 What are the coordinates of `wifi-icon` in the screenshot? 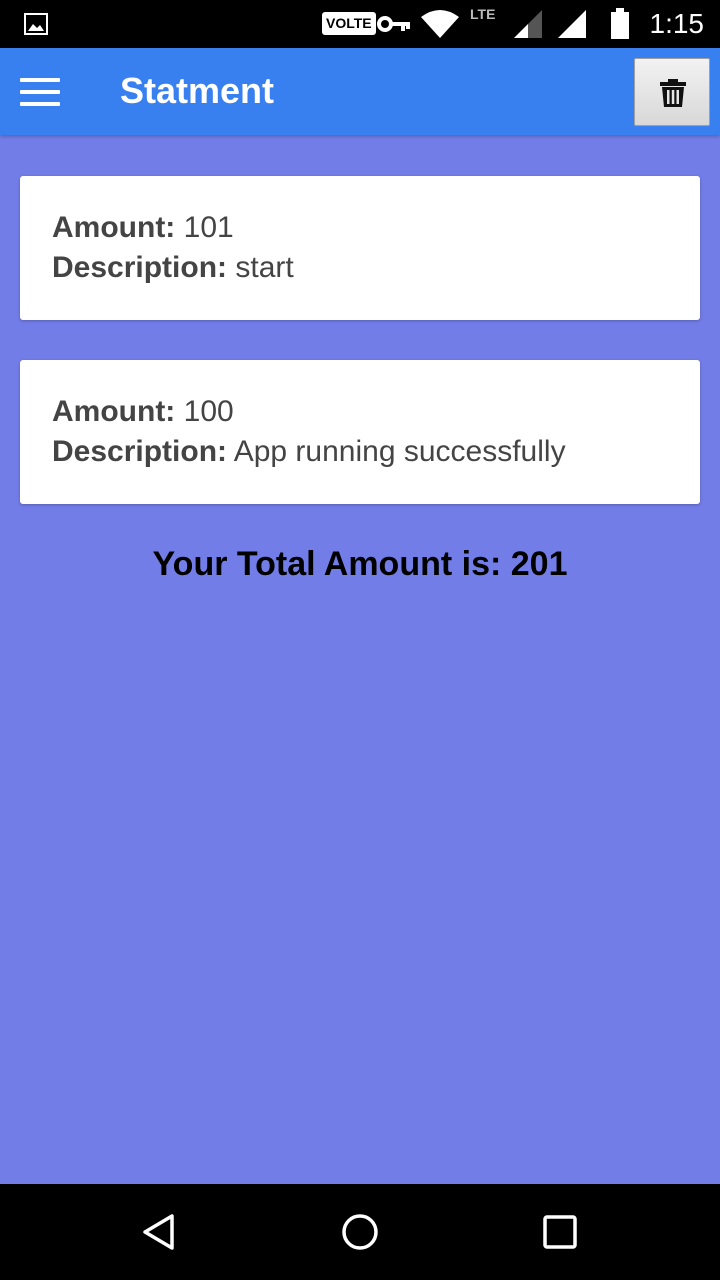 It's located at (440, 24).